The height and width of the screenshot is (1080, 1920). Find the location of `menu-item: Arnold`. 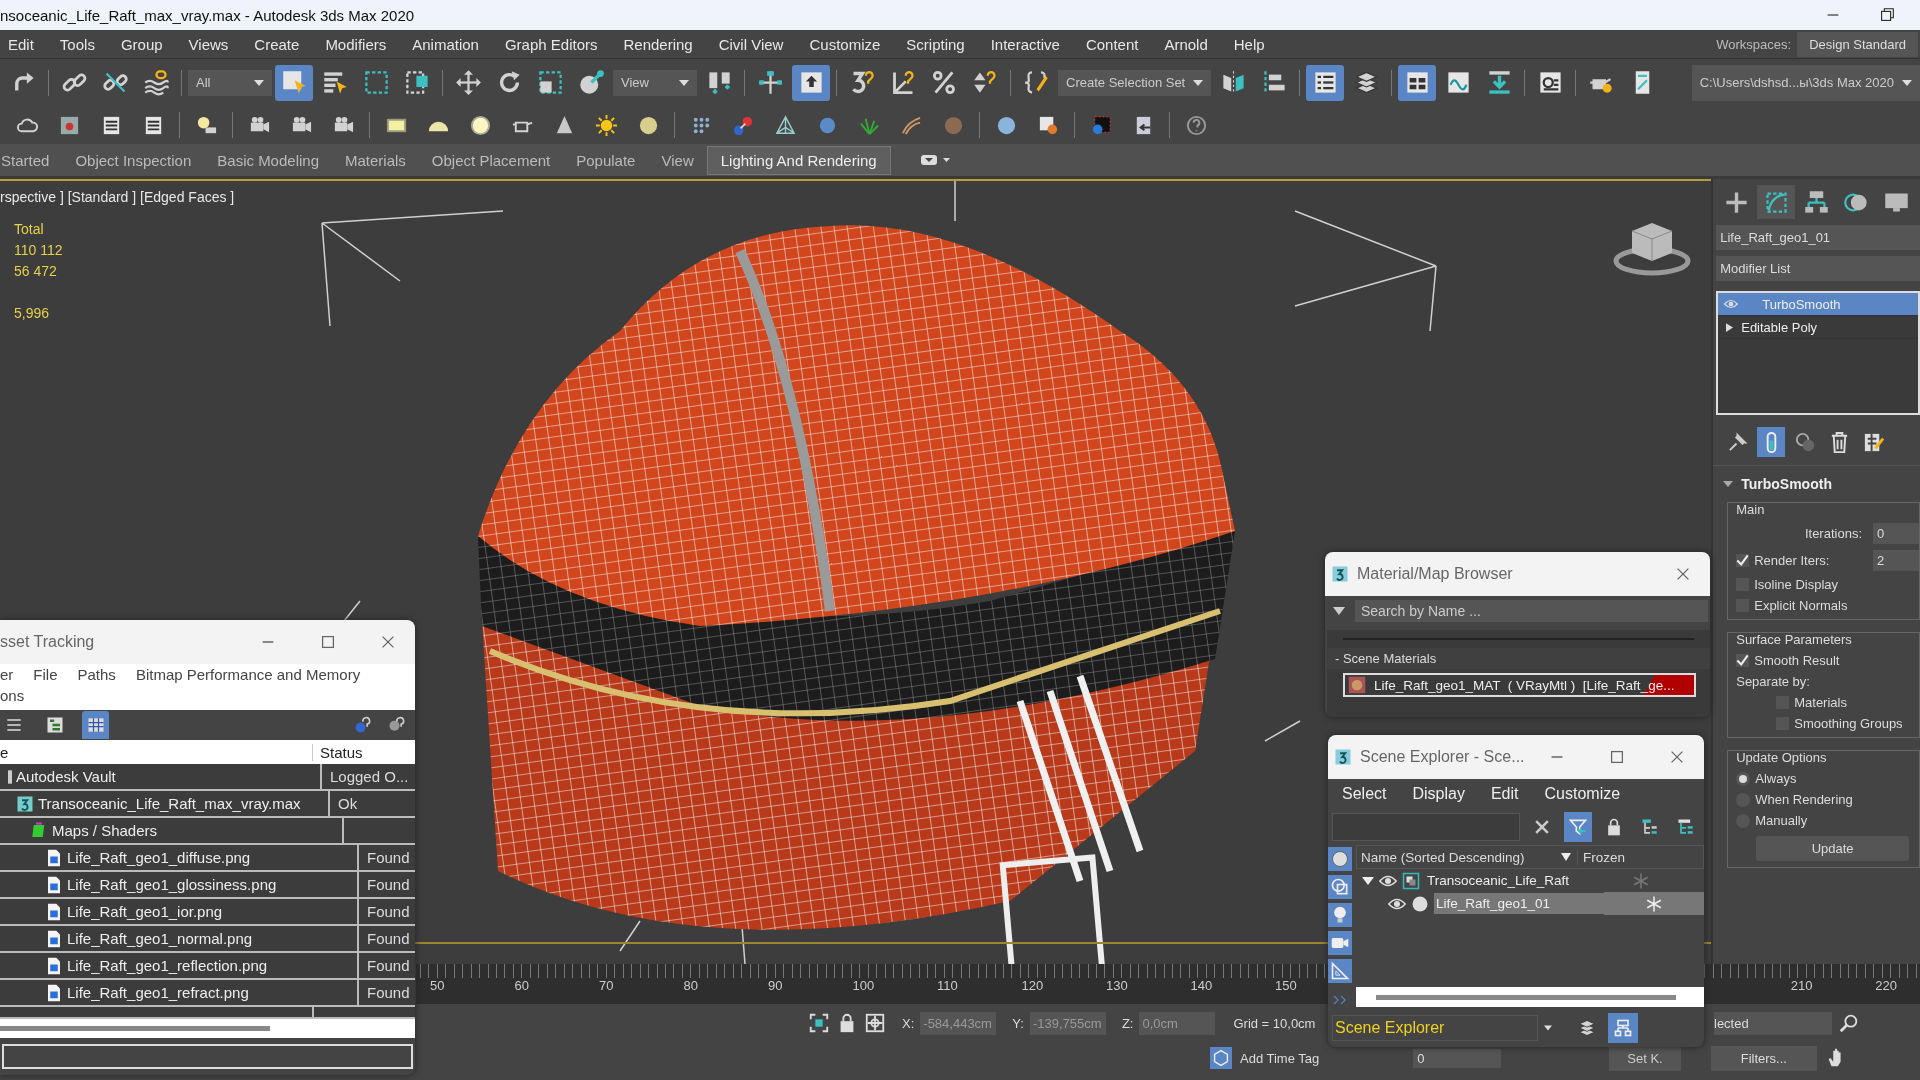

menu-item: Arnold is located at coordinates (1189, 44).